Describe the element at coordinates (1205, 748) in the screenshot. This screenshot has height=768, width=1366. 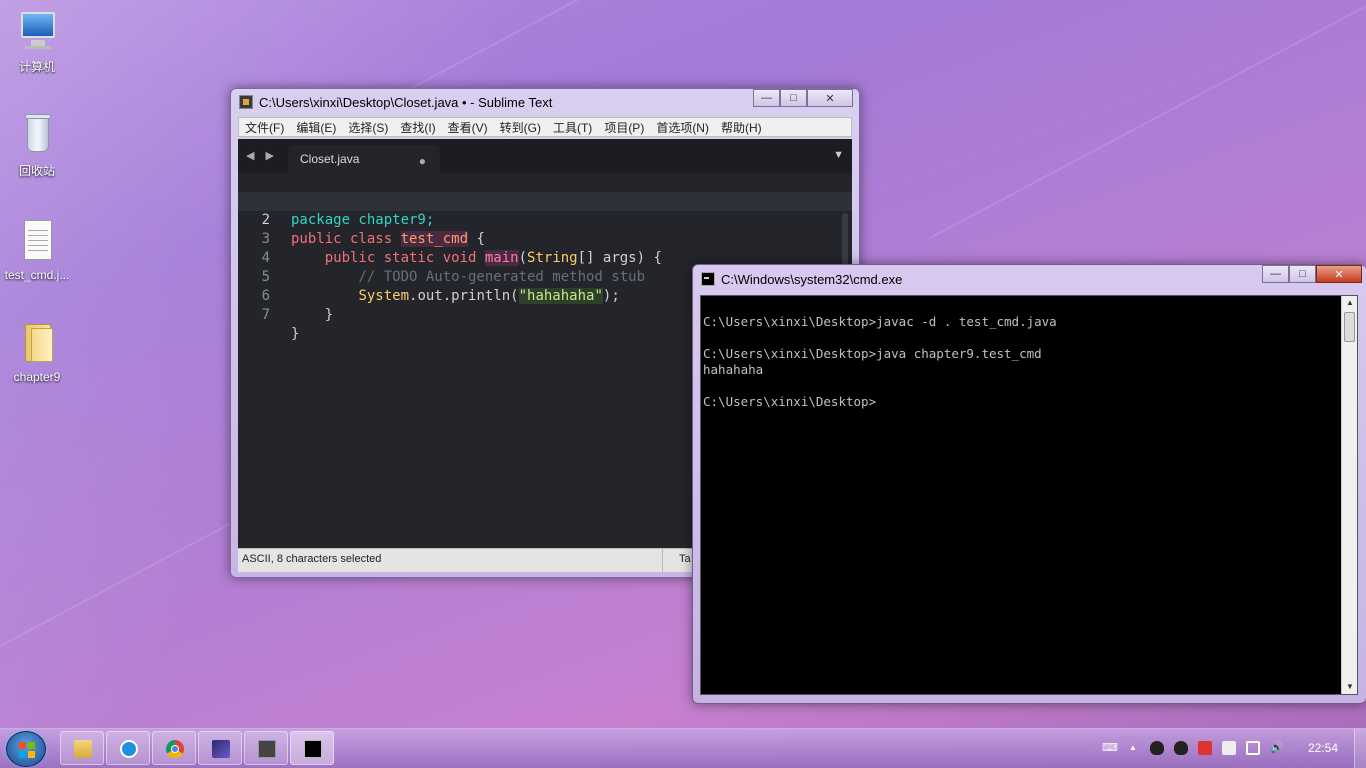
I see `security-icon` at that location.